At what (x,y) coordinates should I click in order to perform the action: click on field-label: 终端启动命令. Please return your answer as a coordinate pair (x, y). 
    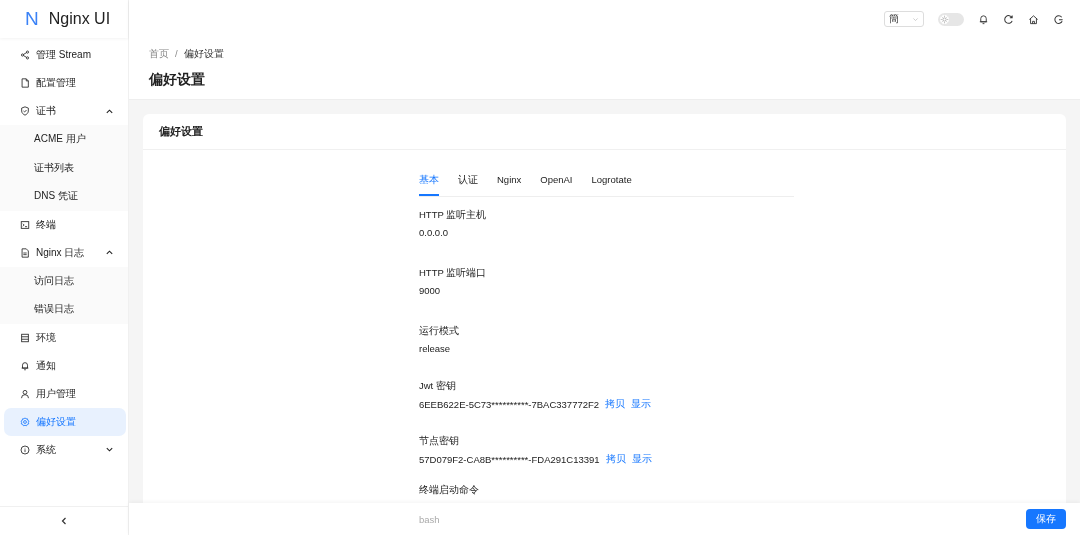
    Looking at the image, I should click on (449, 490).